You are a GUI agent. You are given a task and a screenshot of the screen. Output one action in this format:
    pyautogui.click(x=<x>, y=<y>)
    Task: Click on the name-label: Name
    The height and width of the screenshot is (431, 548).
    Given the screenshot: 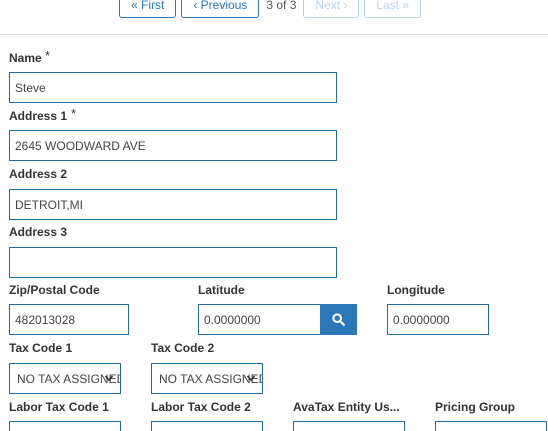 What is the action you would take?
    pyautogui.click(x=25, y=58)
    